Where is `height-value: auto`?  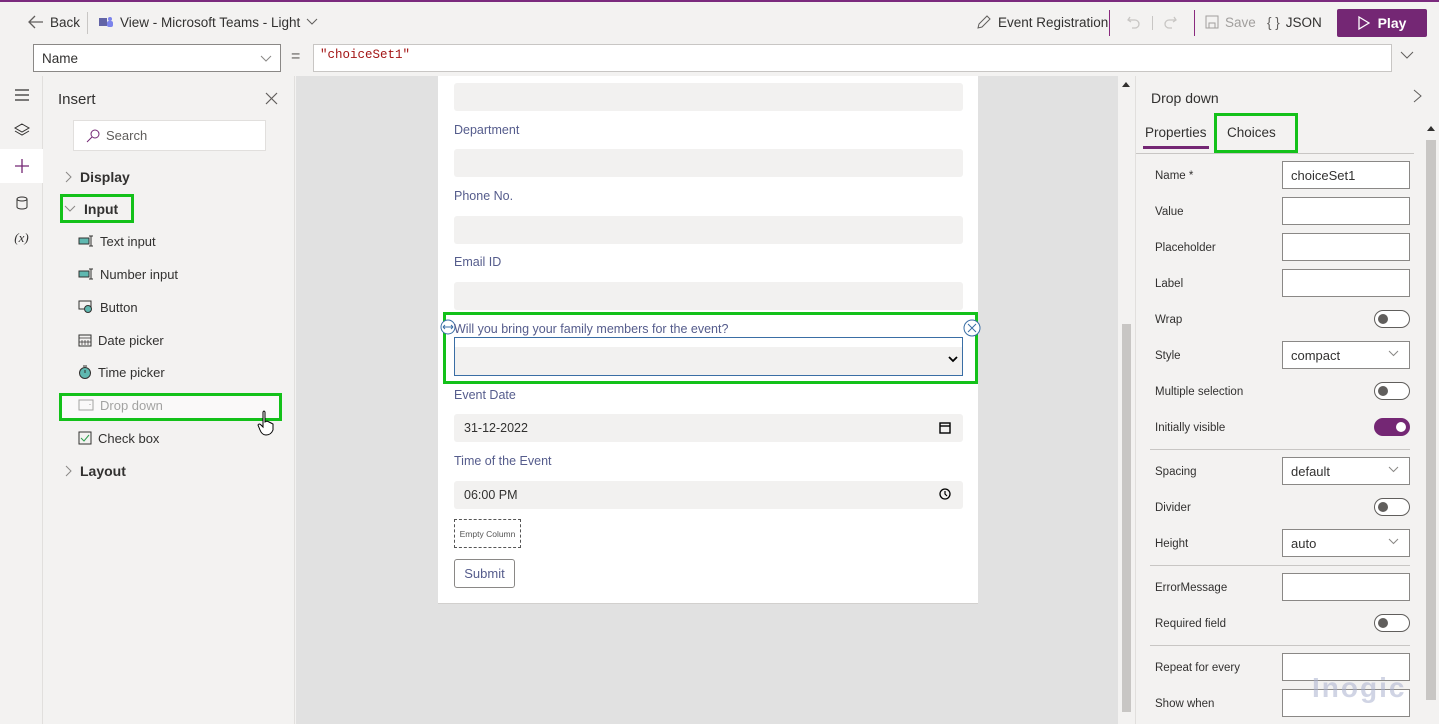 height-value: auto is located at coordinates (1304, 543).